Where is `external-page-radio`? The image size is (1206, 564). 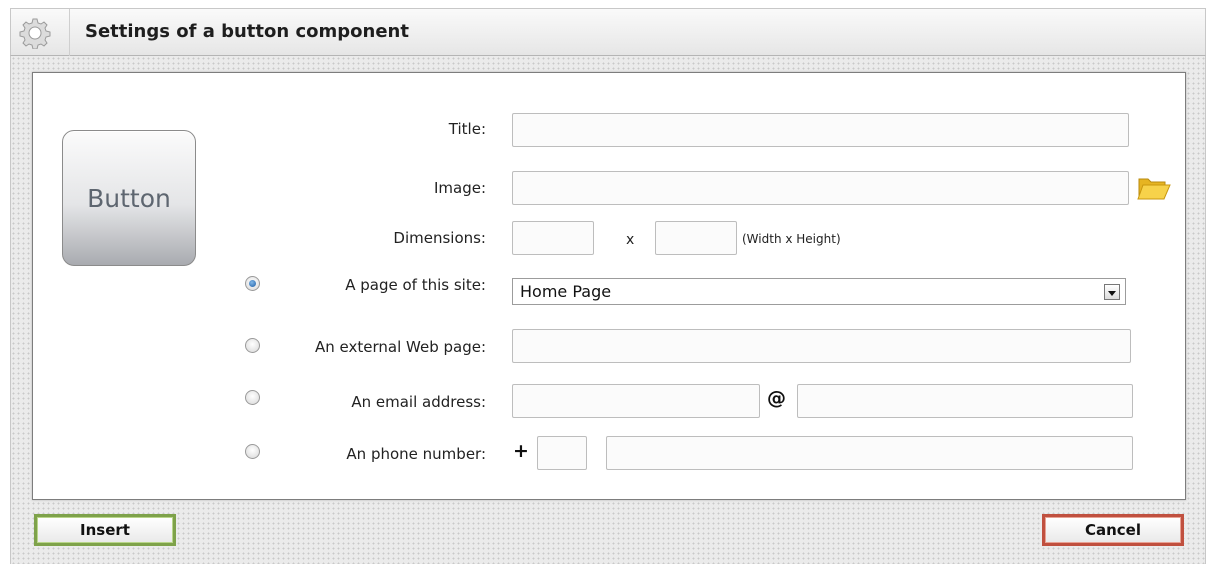
external-page-radio is located at coordinates (252, 345).